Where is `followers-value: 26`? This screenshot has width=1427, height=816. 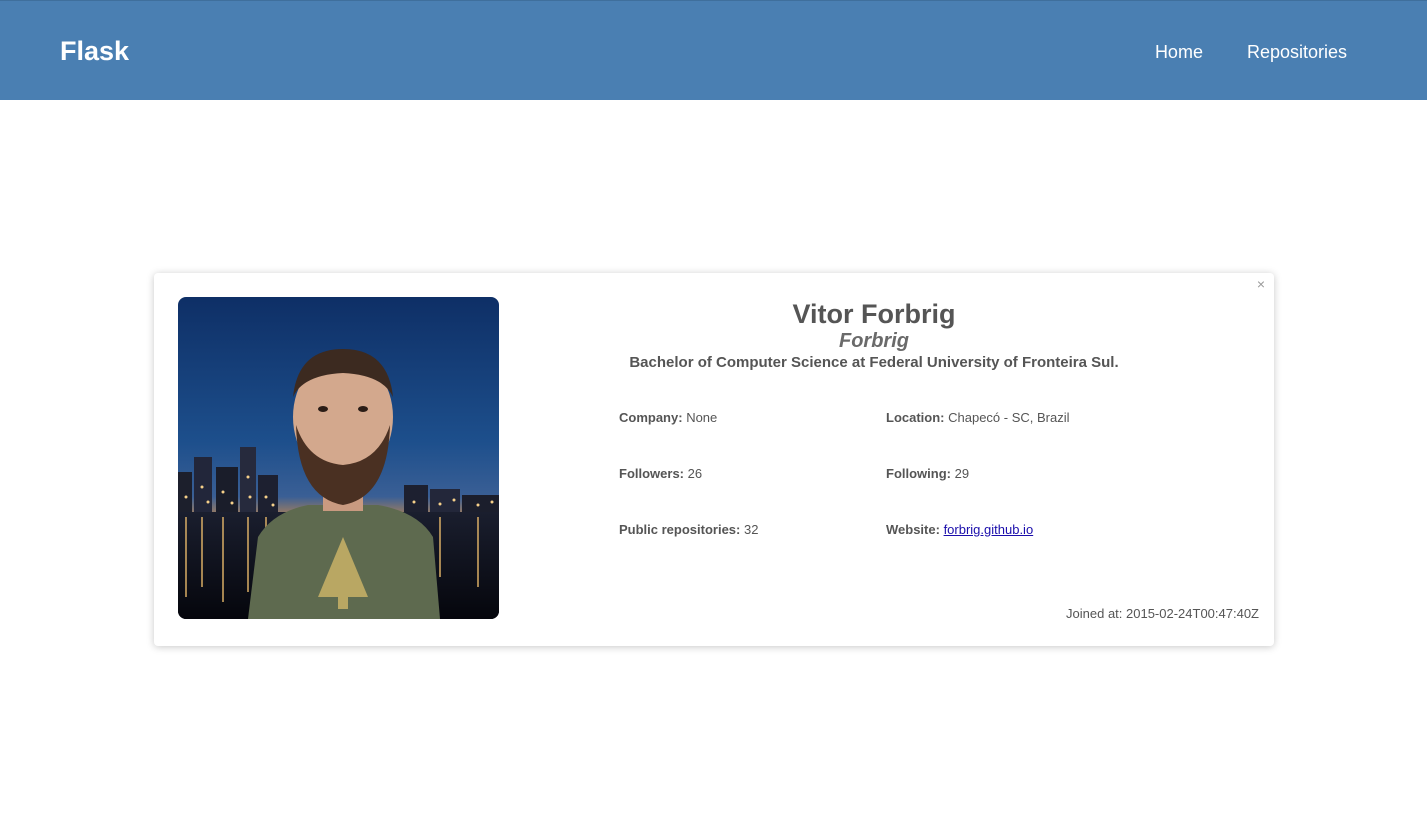 followers-value: 26 is located at coordinates (695, 473).